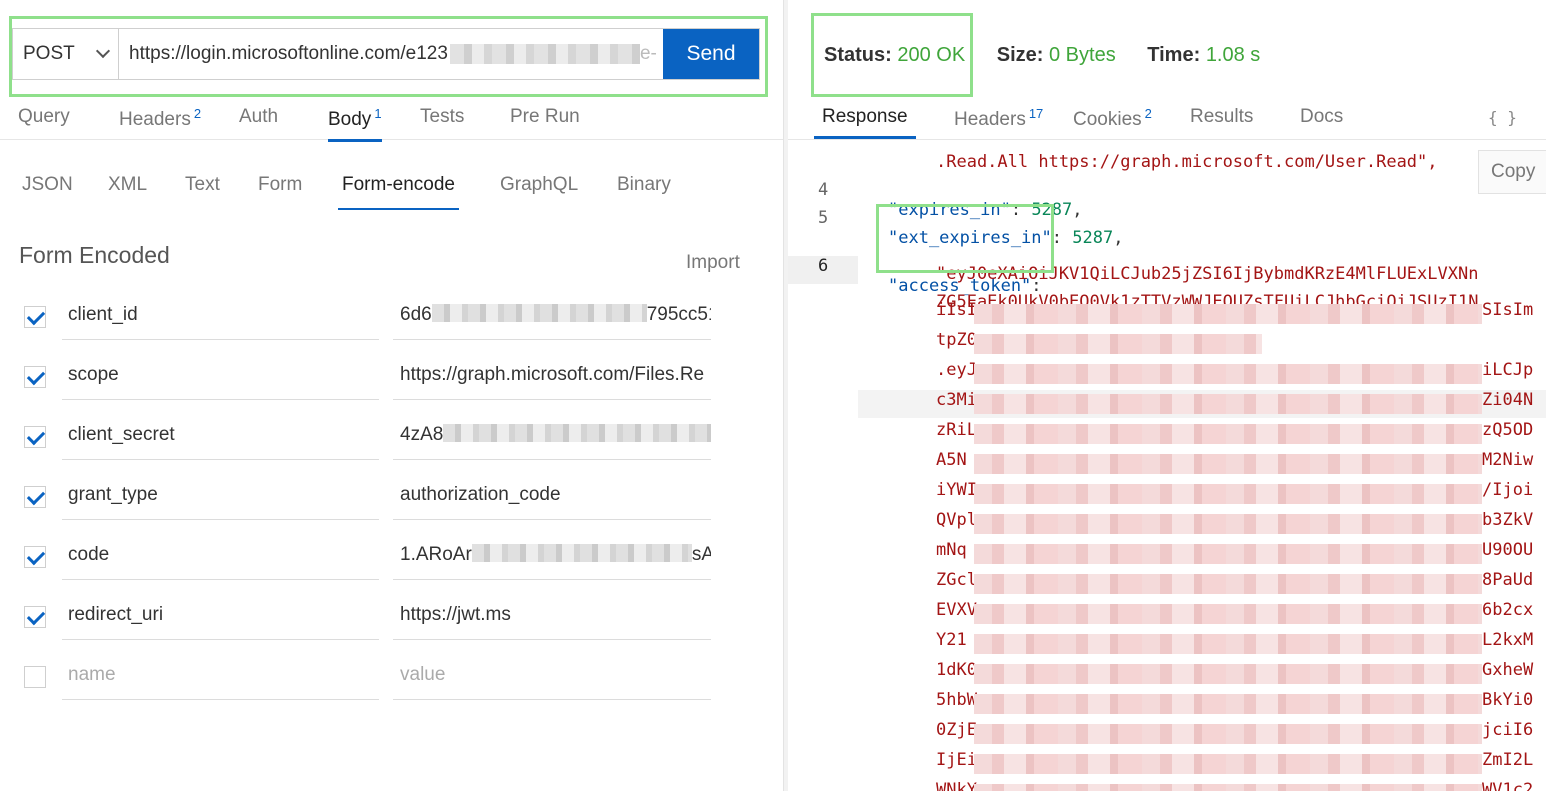 Image resolution: width=1546 pixels, height=791 pixels. What do you see at coordinates (355, 124) in the screenshot?
I see `tab-body: Body 1` at bounding box center [355, 124].